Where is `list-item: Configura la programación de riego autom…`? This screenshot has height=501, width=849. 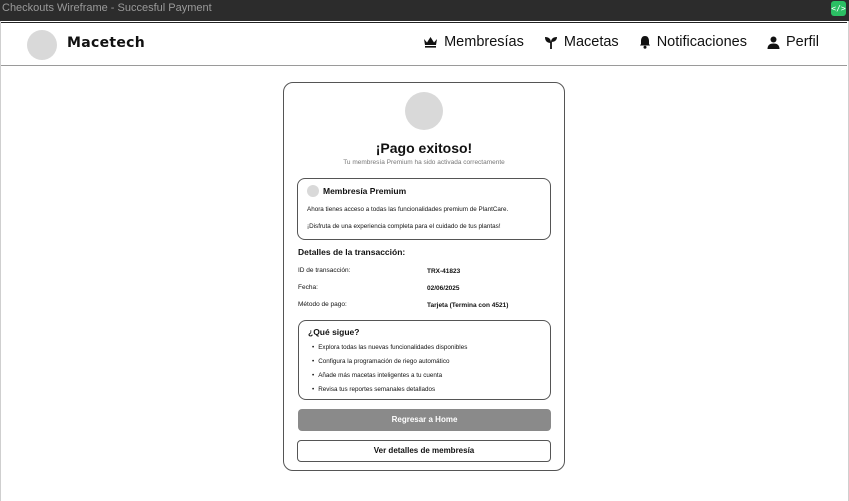
list-item: Configura la programación de riego autom… is located at coordinates (389, 364).